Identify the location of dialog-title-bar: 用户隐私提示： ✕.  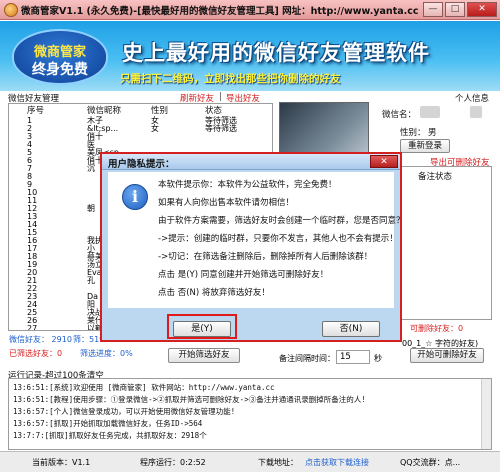
(251, 162).